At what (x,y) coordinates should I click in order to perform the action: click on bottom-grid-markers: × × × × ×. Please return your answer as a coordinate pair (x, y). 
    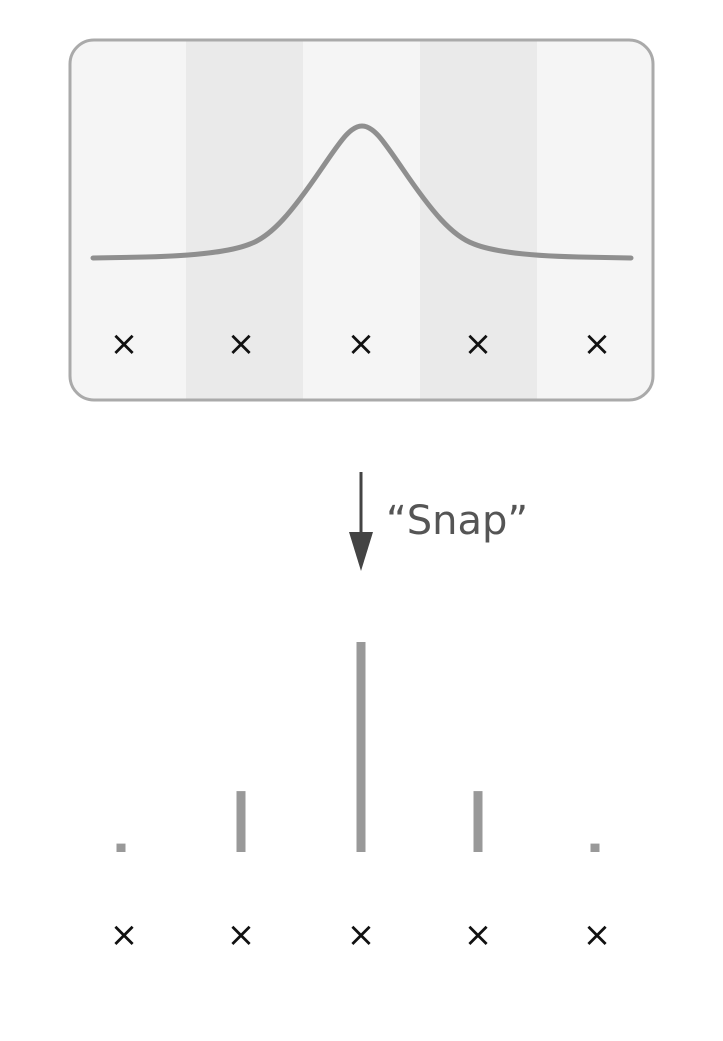
    Looking at the image, I should click on (361, 935).